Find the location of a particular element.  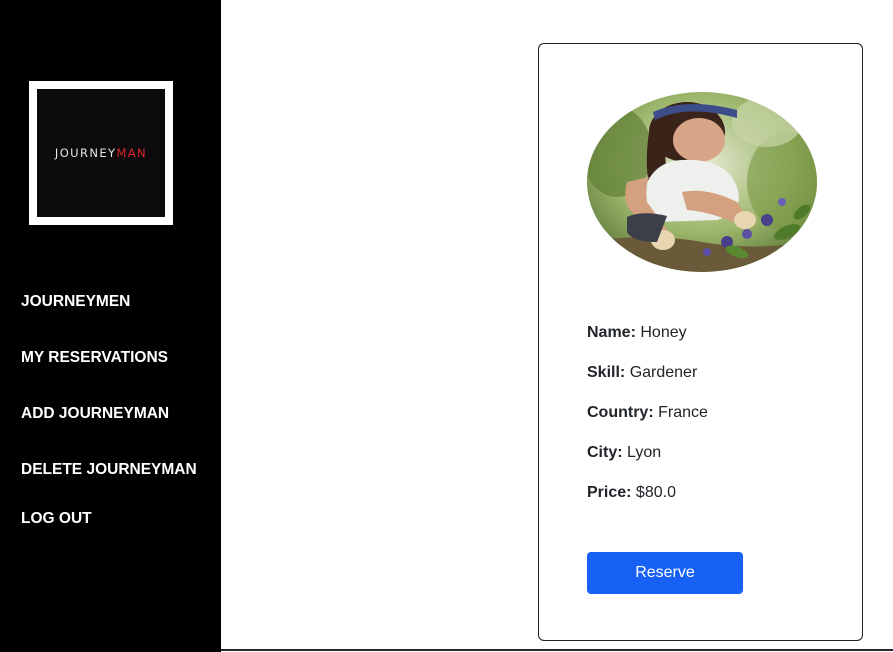

detail-skill-label: Skill: is located at coordinates (606, 372).